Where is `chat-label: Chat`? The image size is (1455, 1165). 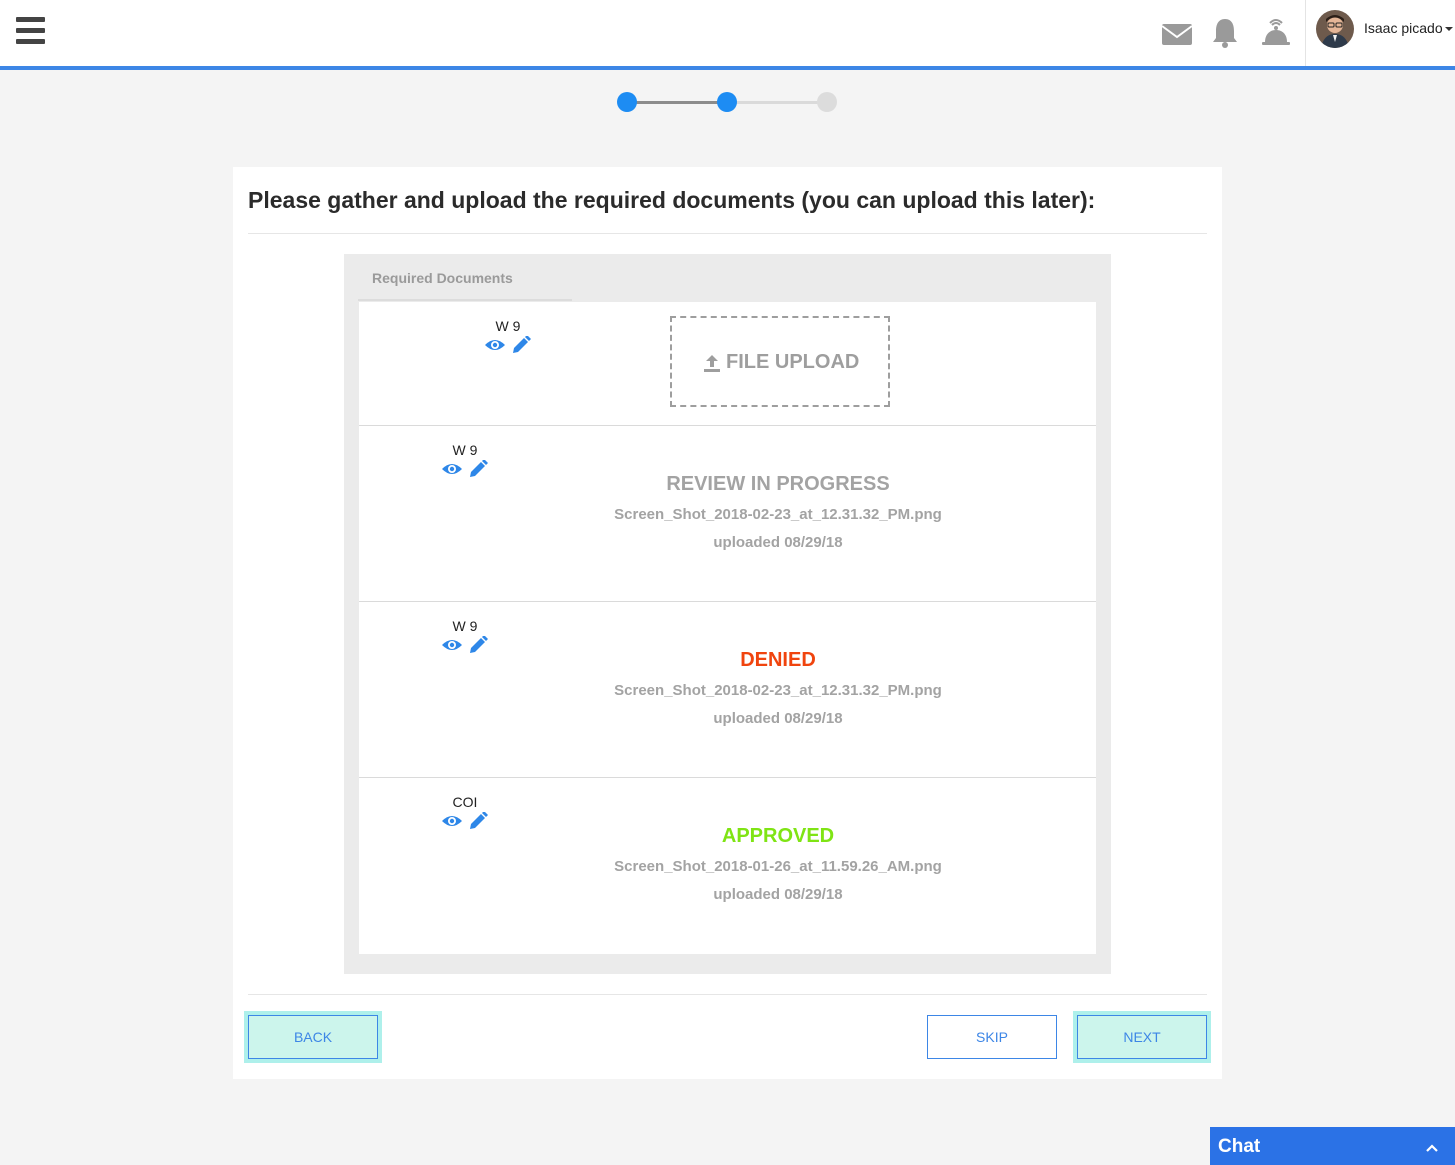 chat-label: Chat is located at coordinates (1239, 1146).